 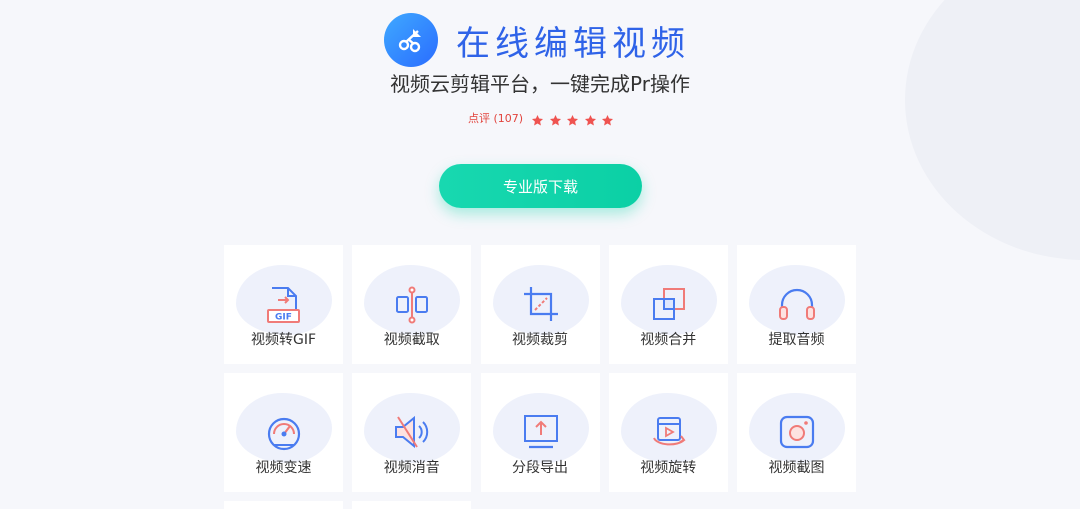 I want to click on background-decoration, so click(x=992, y=130).